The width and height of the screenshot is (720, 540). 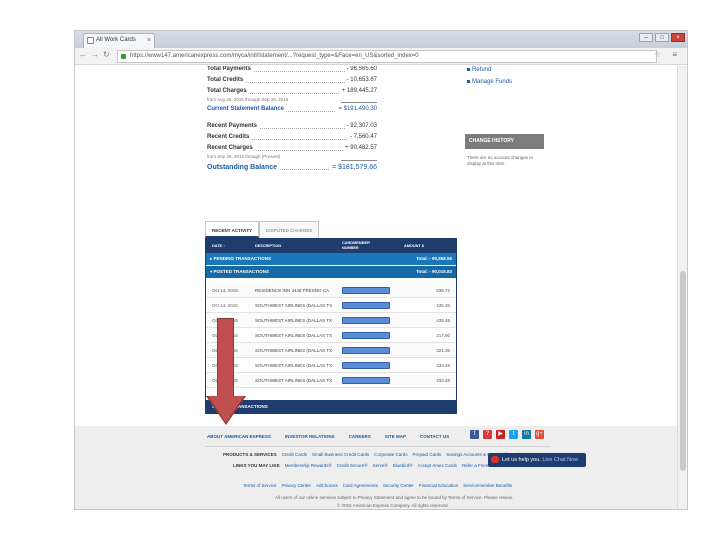 I want to click on summary-recent-credits: Recent Credits - 7,560.47, so click(x=292, y=139).